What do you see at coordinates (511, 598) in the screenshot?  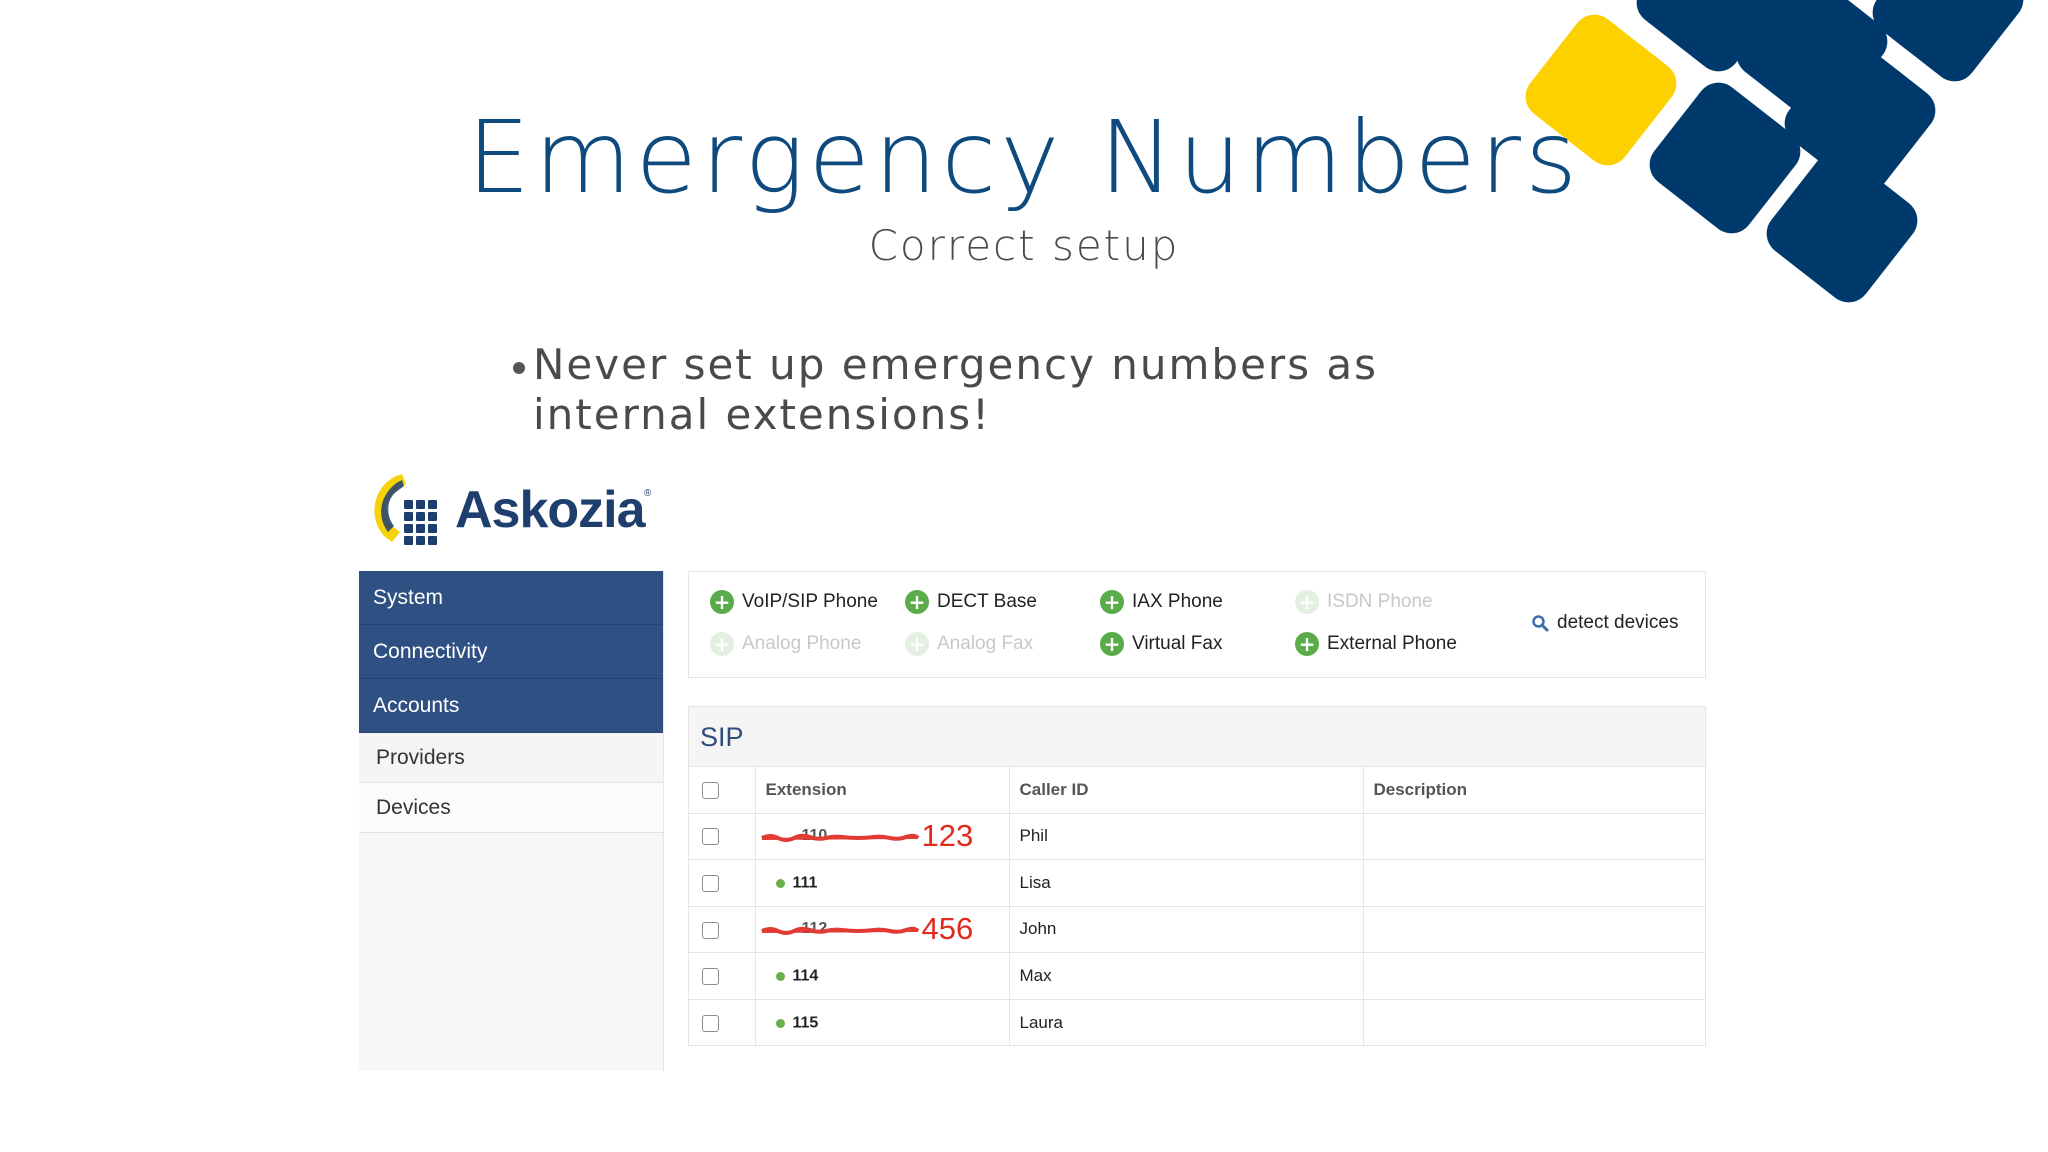 I see `sidebar-item-system: System` at bounding box center [511, 598].